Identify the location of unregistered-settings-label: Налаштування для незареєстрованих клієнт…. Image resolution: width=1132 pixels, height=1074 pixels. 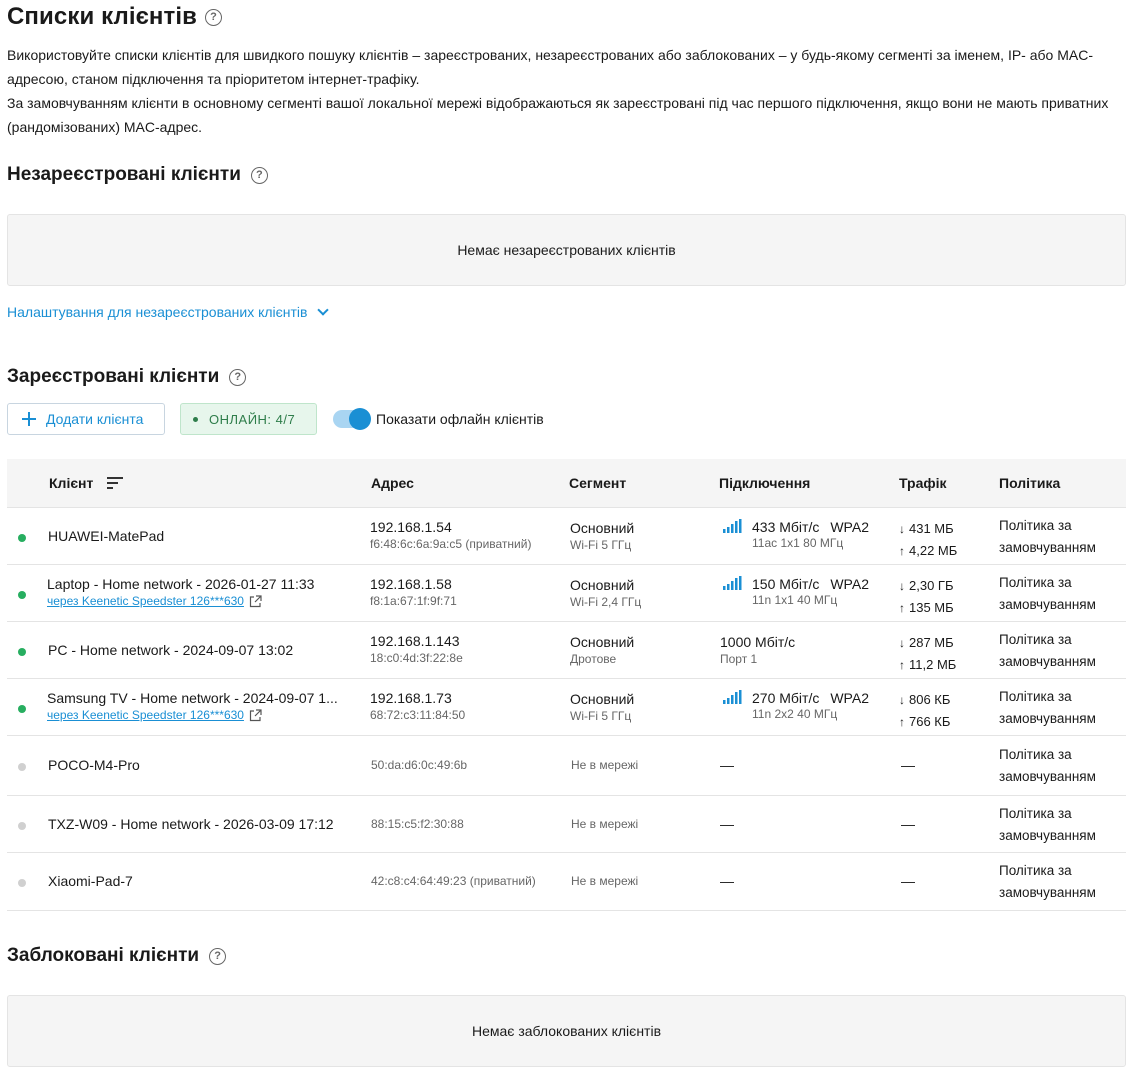
(157, 312).